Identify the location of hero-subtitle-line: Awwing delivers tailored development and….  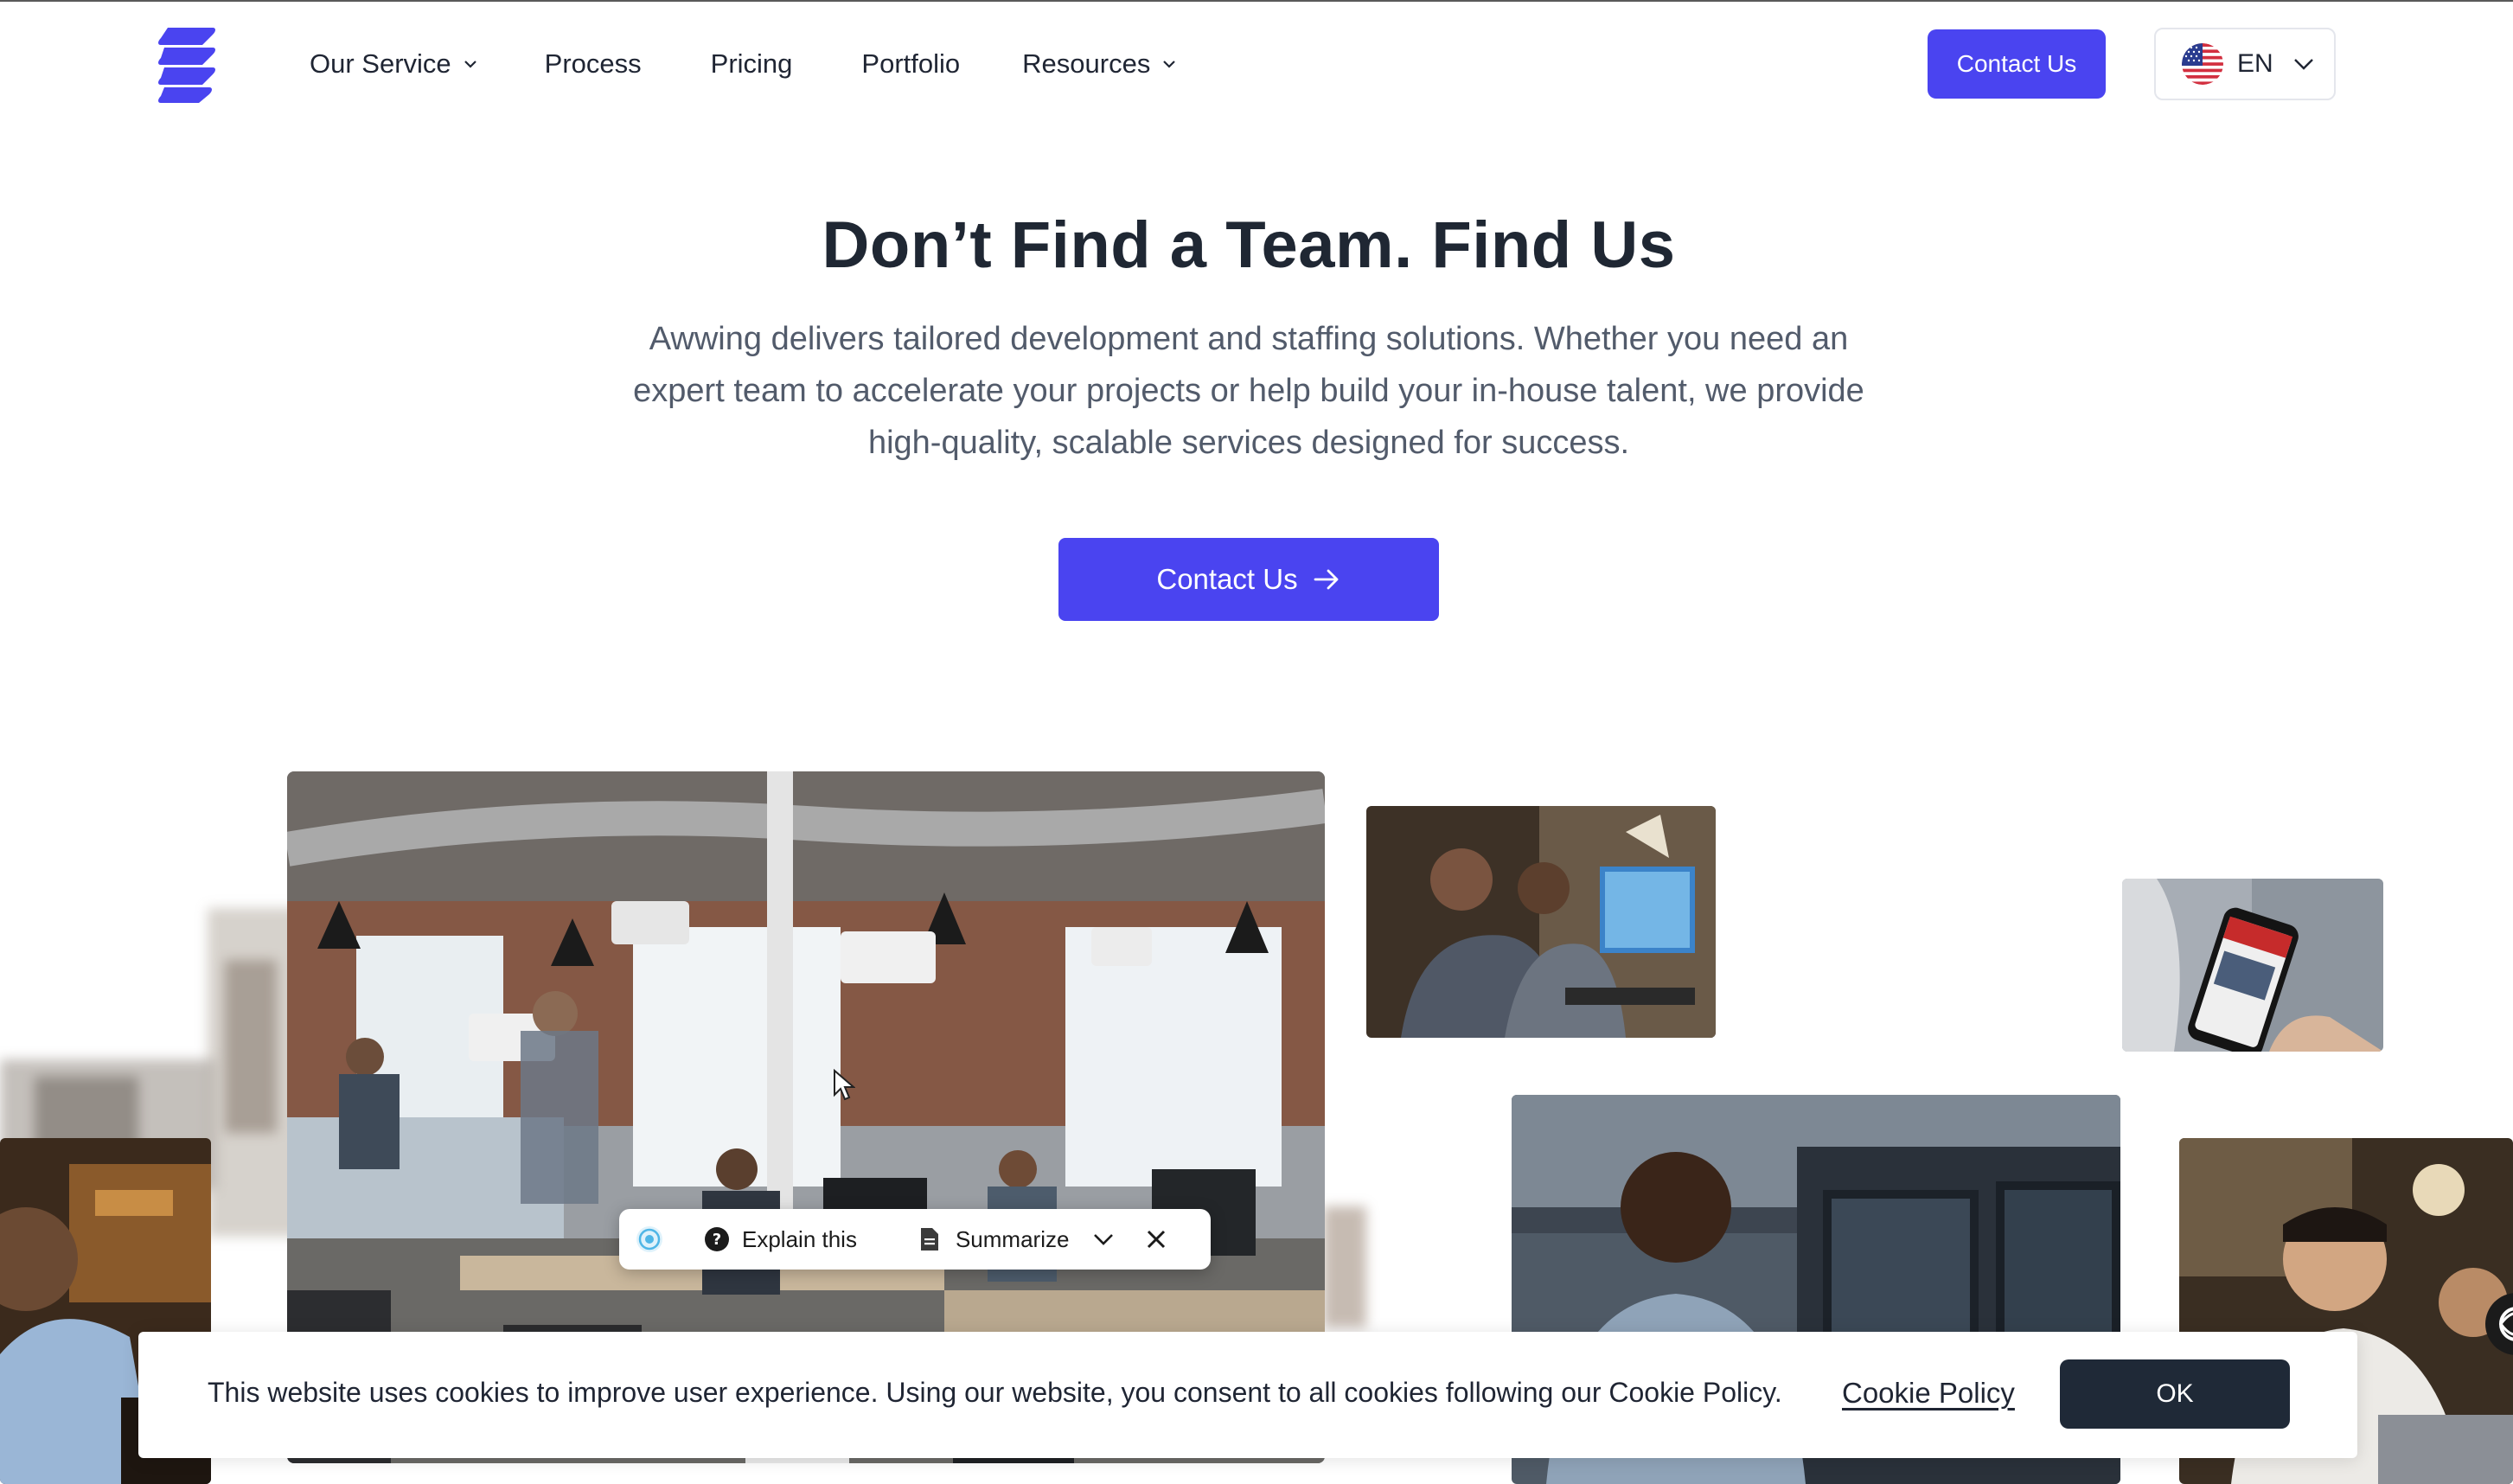
(1249, 339).